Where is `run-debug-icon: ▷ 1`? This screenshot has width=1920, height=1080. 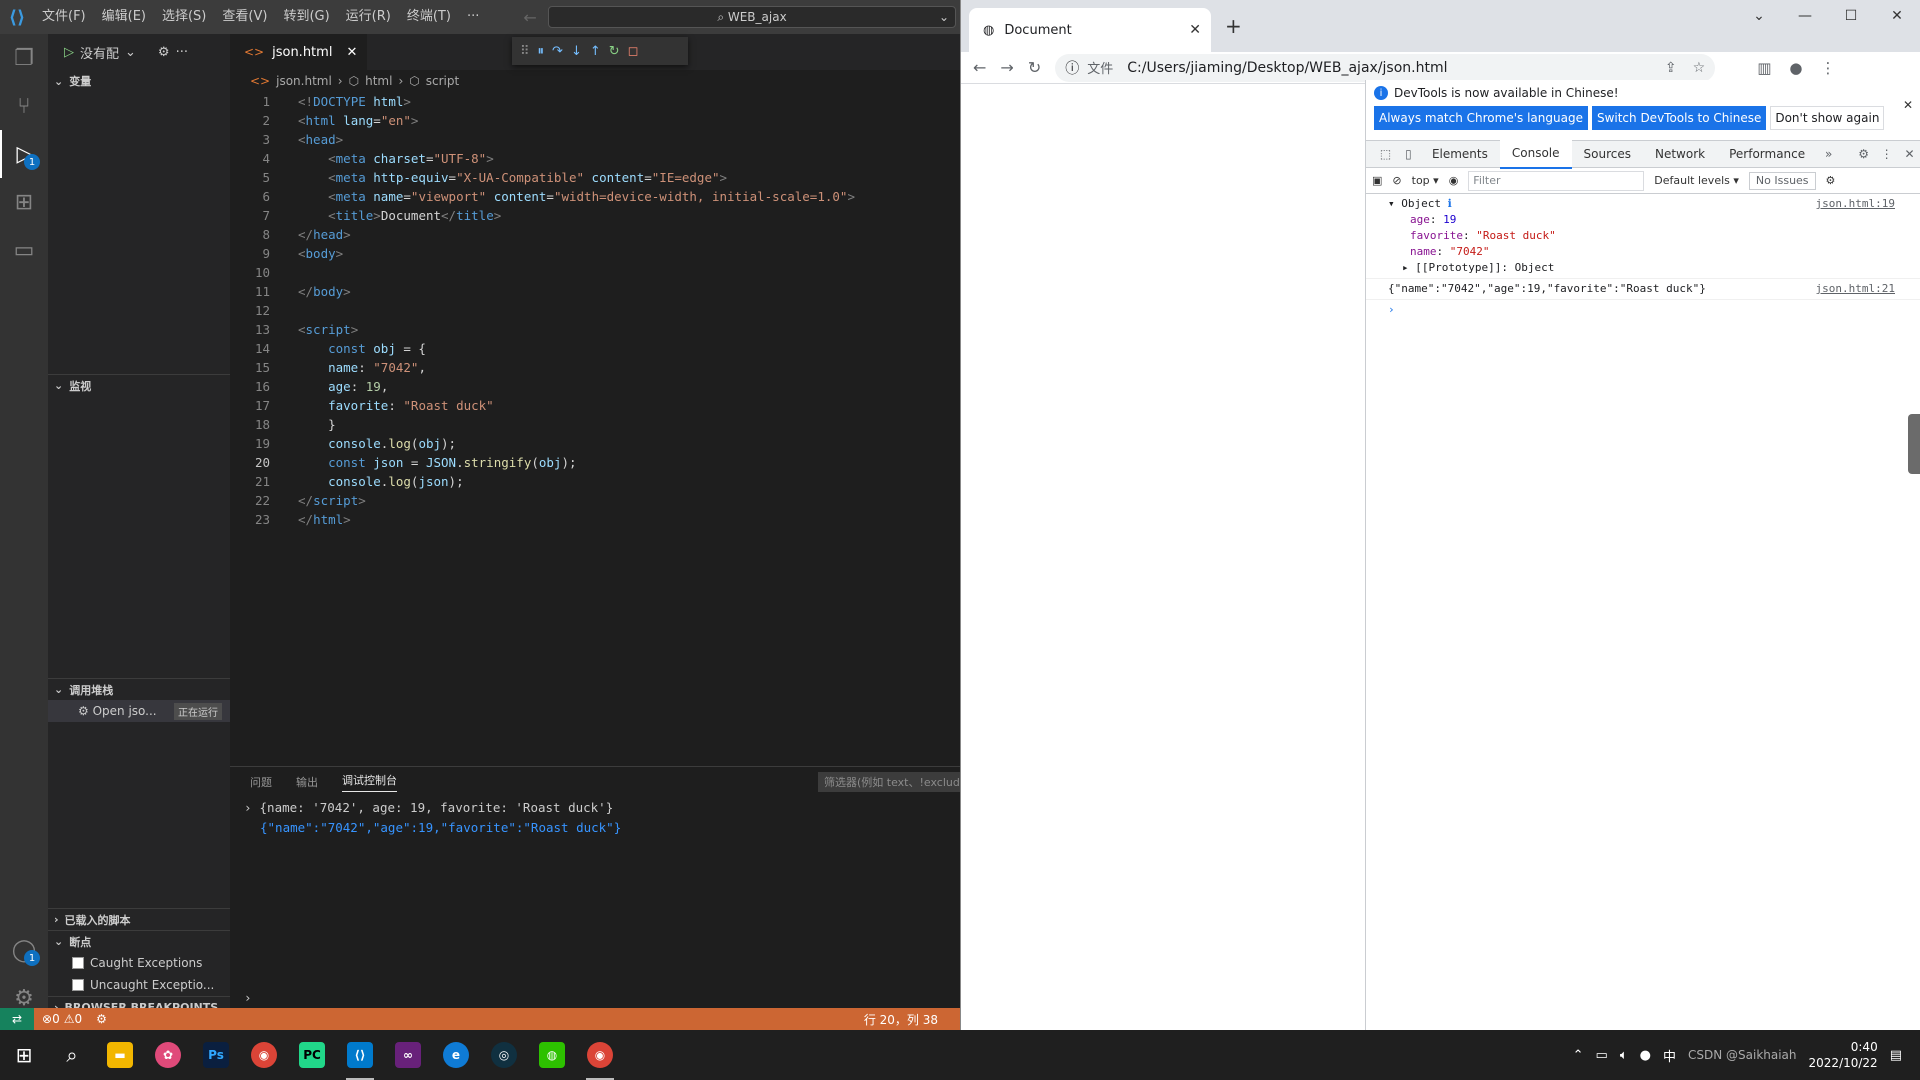 run-debug-icon: ▷ 1 is located at coordinates (24, 154).